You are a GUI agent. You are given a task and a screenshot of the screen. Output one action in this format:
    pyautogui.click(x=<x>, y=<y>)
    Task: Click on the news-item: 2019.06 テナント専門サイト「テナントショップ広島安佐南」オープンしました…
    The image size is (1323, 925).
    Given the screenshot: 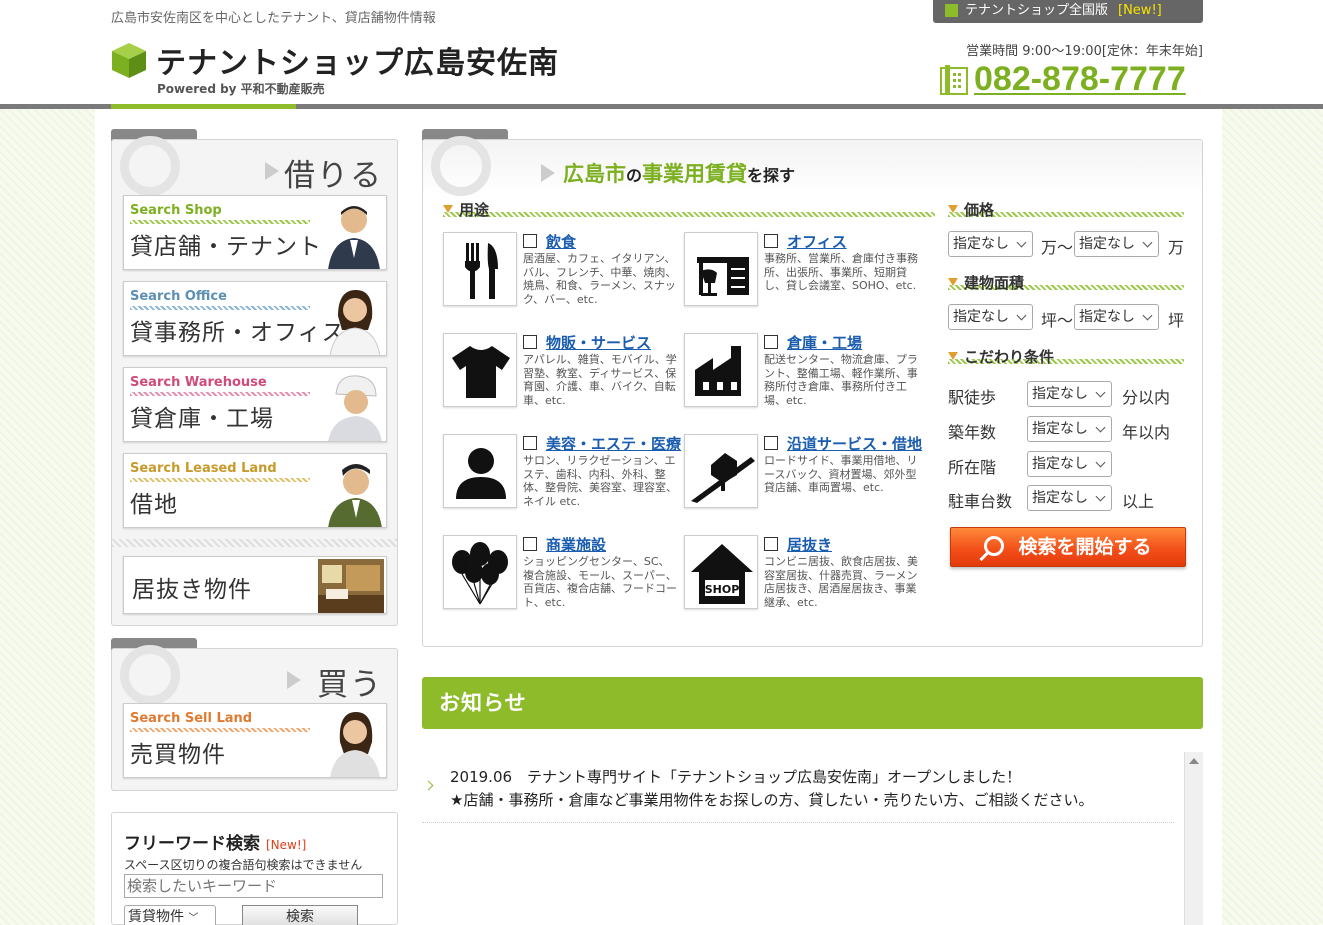 What is the action you would take?
    pyautogui.click(x=798, y=794)
    